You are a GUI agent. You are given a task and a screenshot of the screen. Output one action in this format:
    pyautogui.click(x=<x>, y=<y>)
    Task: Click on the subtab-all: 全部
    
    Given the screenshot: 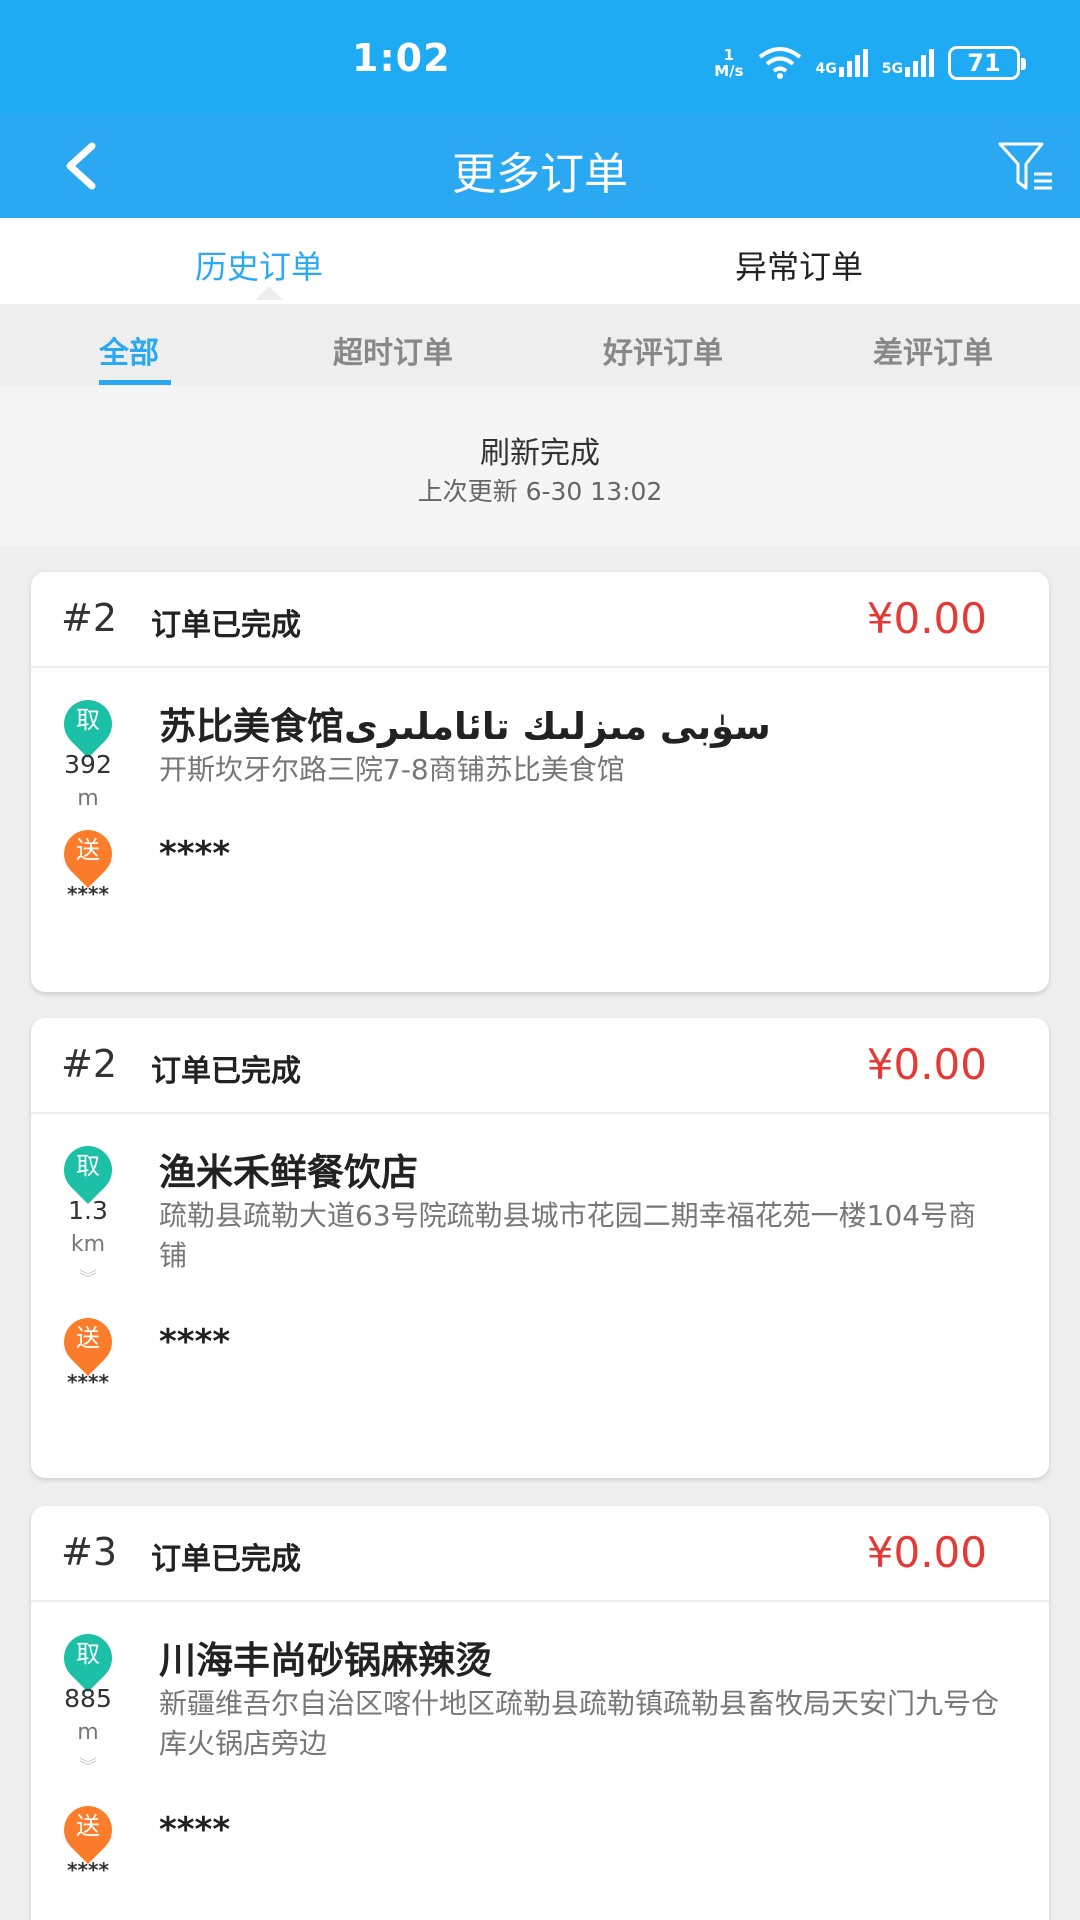 What is the action you would take?
    pyautogui.click(x=129, y=350)
    